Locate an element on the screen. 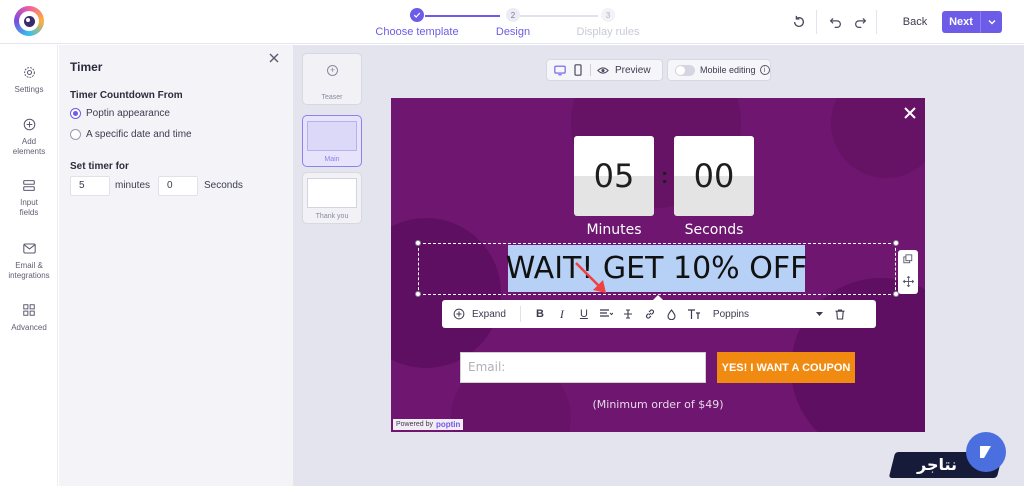 The height and width of the screenshot is (486, 1024). radio-button is located at coordinates (75, 134).